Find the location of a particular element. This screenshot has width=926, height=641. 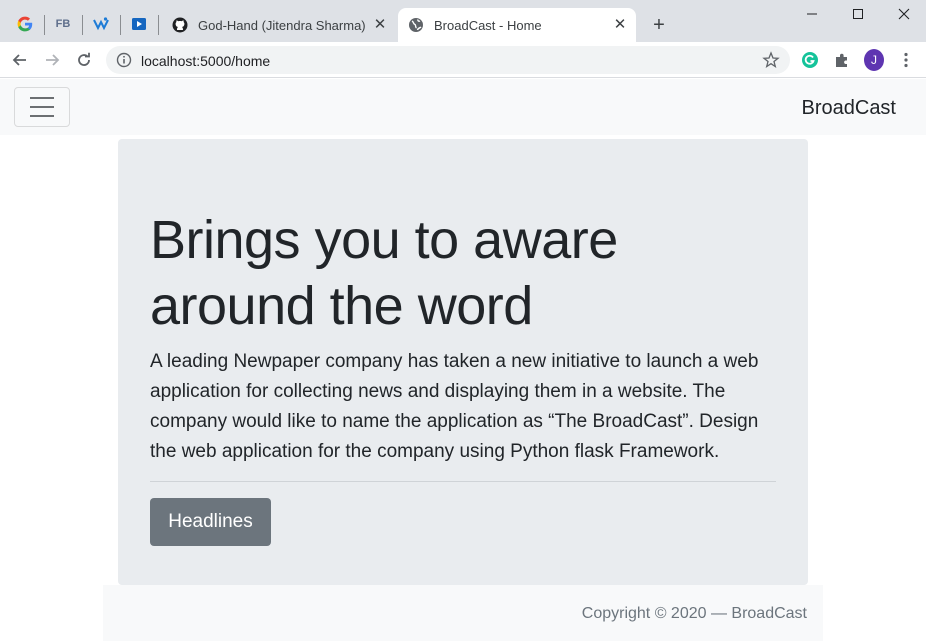

close-icon is located at coordinates (904, 14).